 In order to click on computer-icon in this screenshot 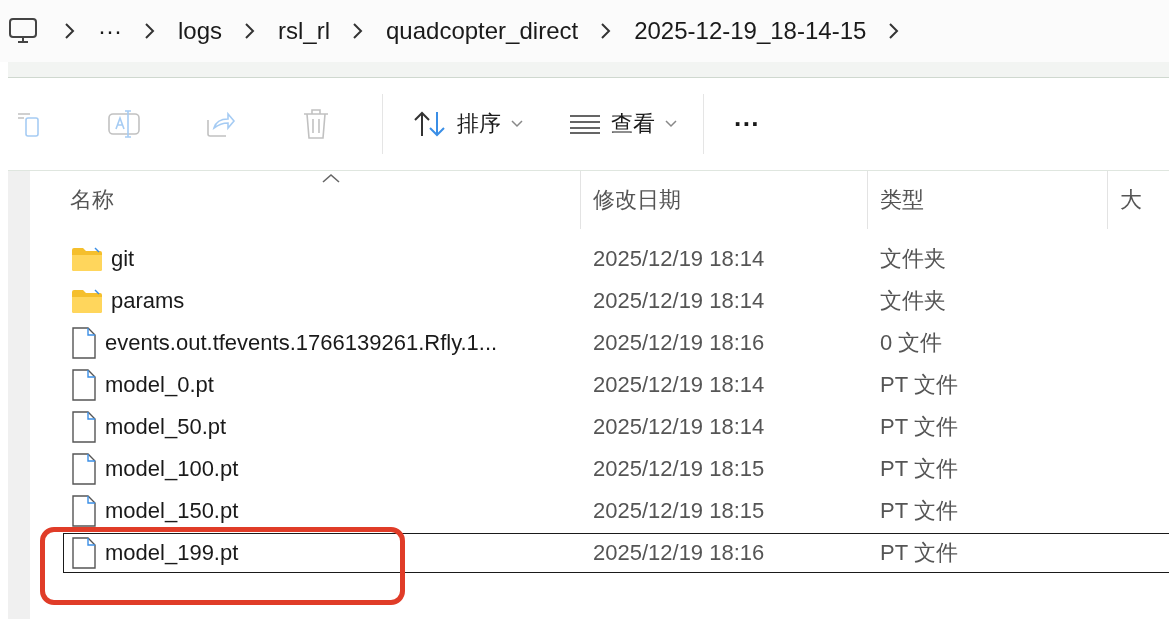, I will do `click(23, 31)`.